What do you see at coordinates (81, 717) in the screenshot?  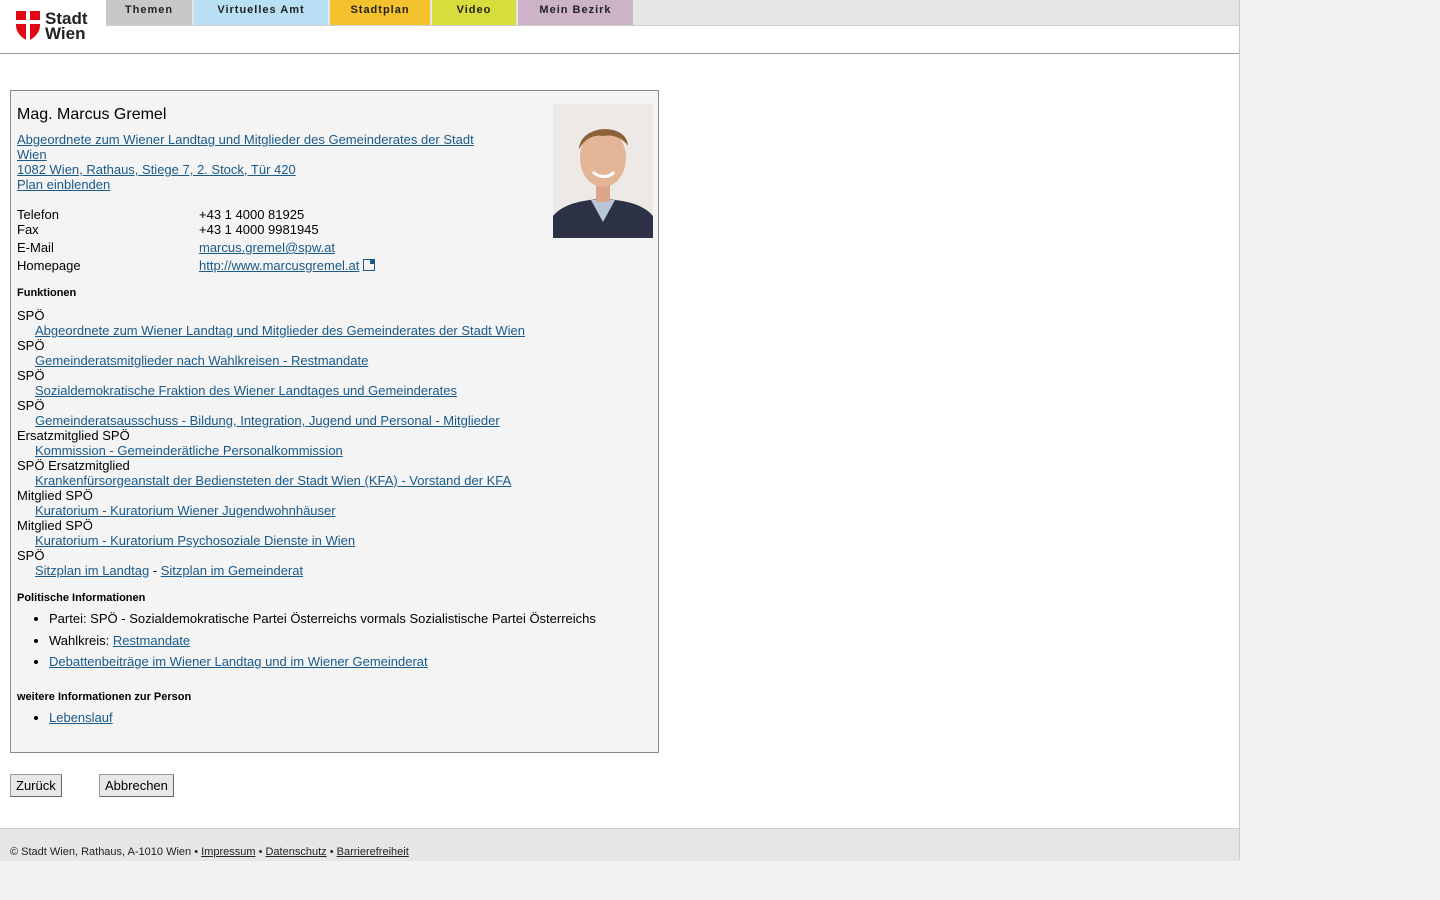 I see `cv-link: Lebenslauf` at bounding box center [81, 717].